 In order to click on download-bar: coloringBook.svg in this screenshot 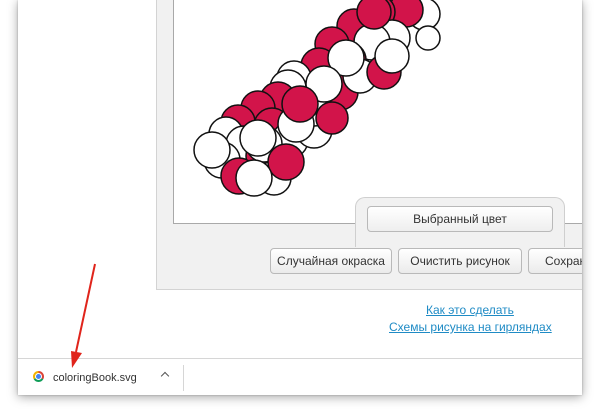, I will do `click(300, 376)`.